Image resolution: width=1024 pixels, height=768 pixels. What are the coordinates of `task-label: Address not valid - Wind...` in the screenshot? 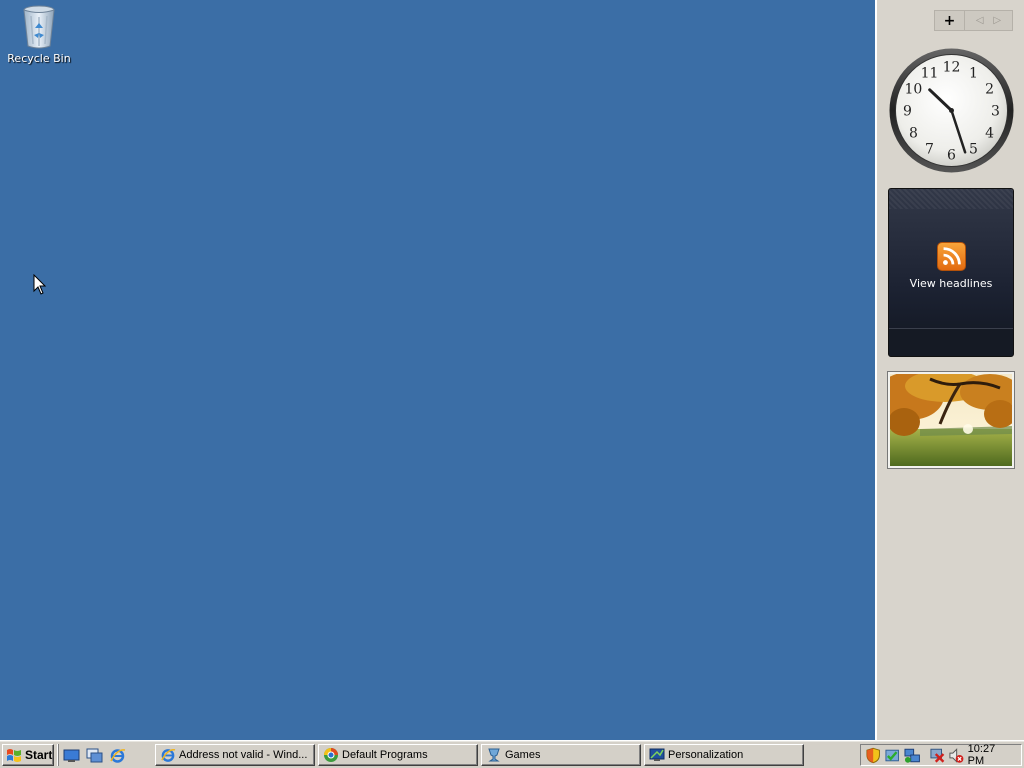 It's located at (243, 755).